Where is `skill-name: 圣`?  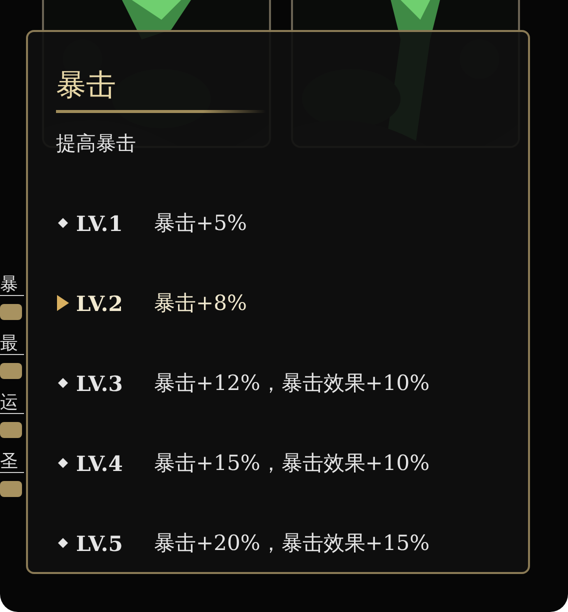
skill-name: 圣 is located at coordinates (12, 462).